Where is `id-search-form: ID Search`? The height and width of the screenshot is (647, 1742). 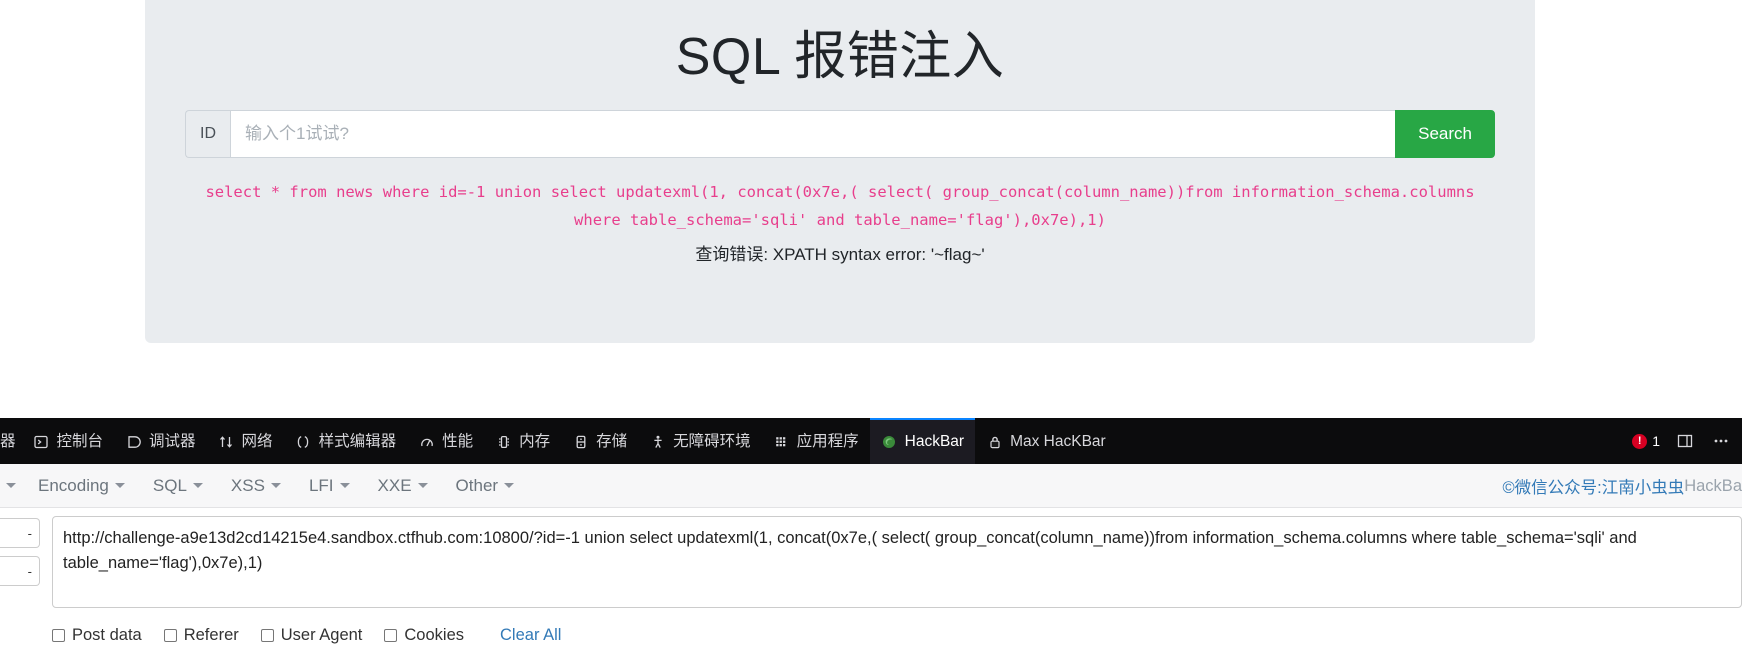 id-search-form: ID Search is located at coordinates (840, 134).